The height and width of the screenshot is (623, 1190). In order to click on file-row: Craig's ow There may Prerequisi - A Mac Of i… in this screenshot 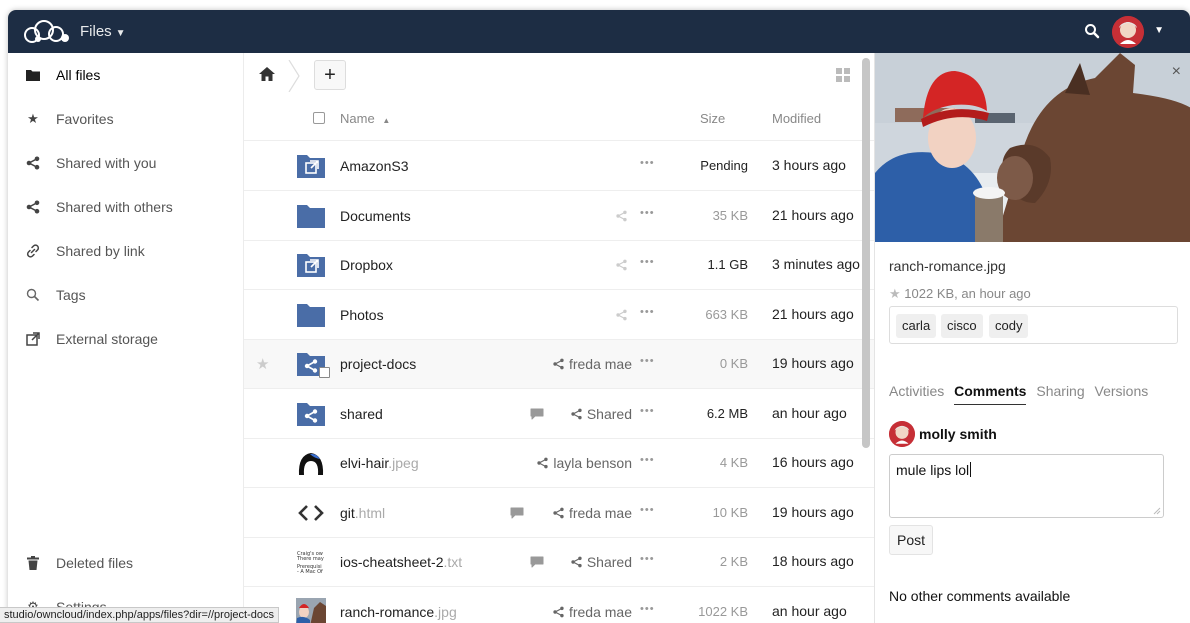, I will do `click(559, 562)`.